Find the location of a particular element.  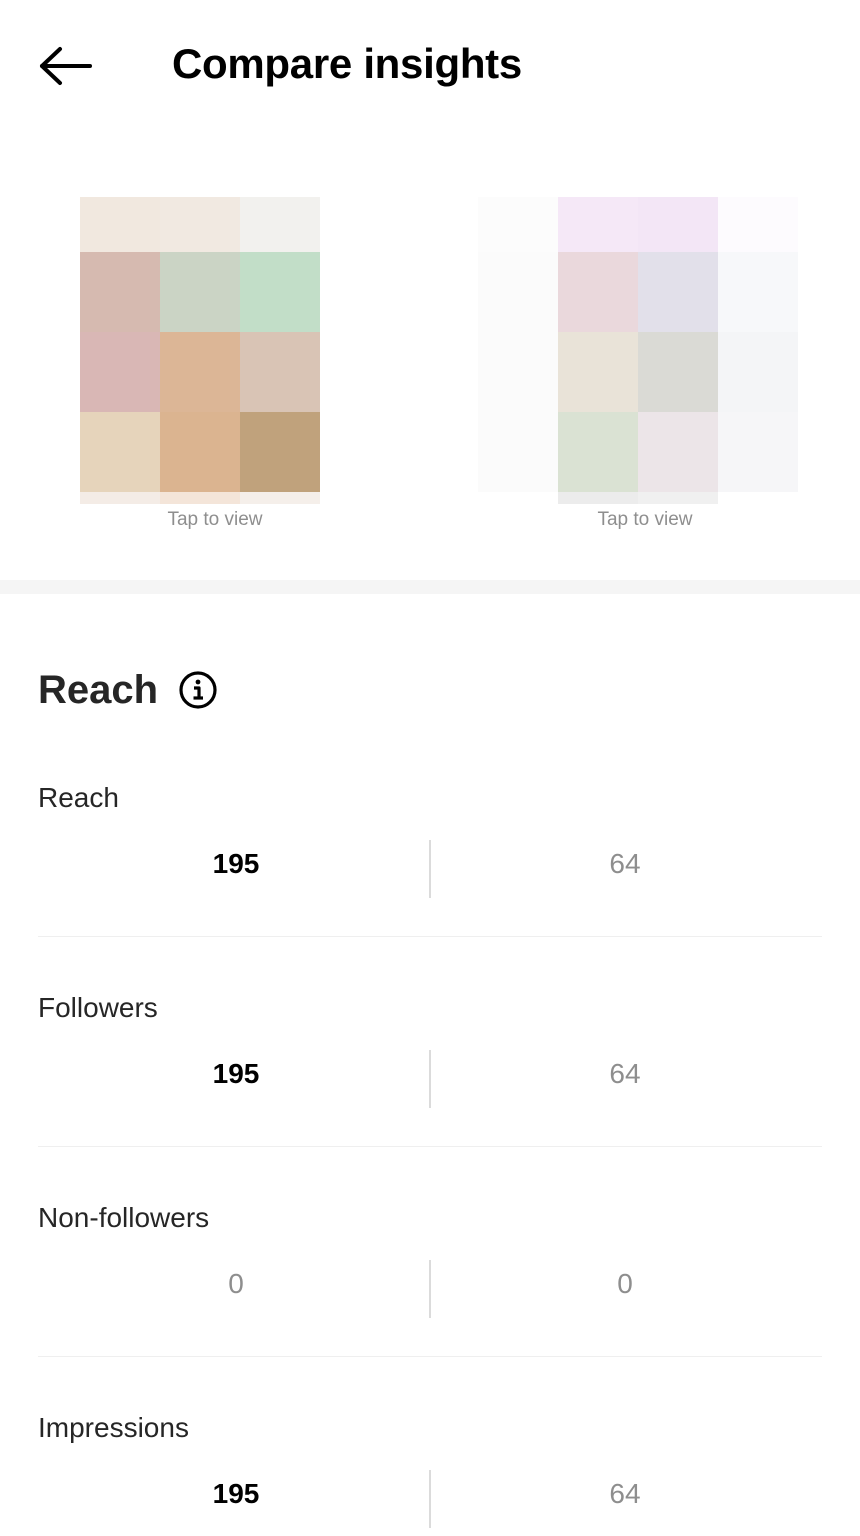

metric-label: Reach is located at coordinates (78, 797).